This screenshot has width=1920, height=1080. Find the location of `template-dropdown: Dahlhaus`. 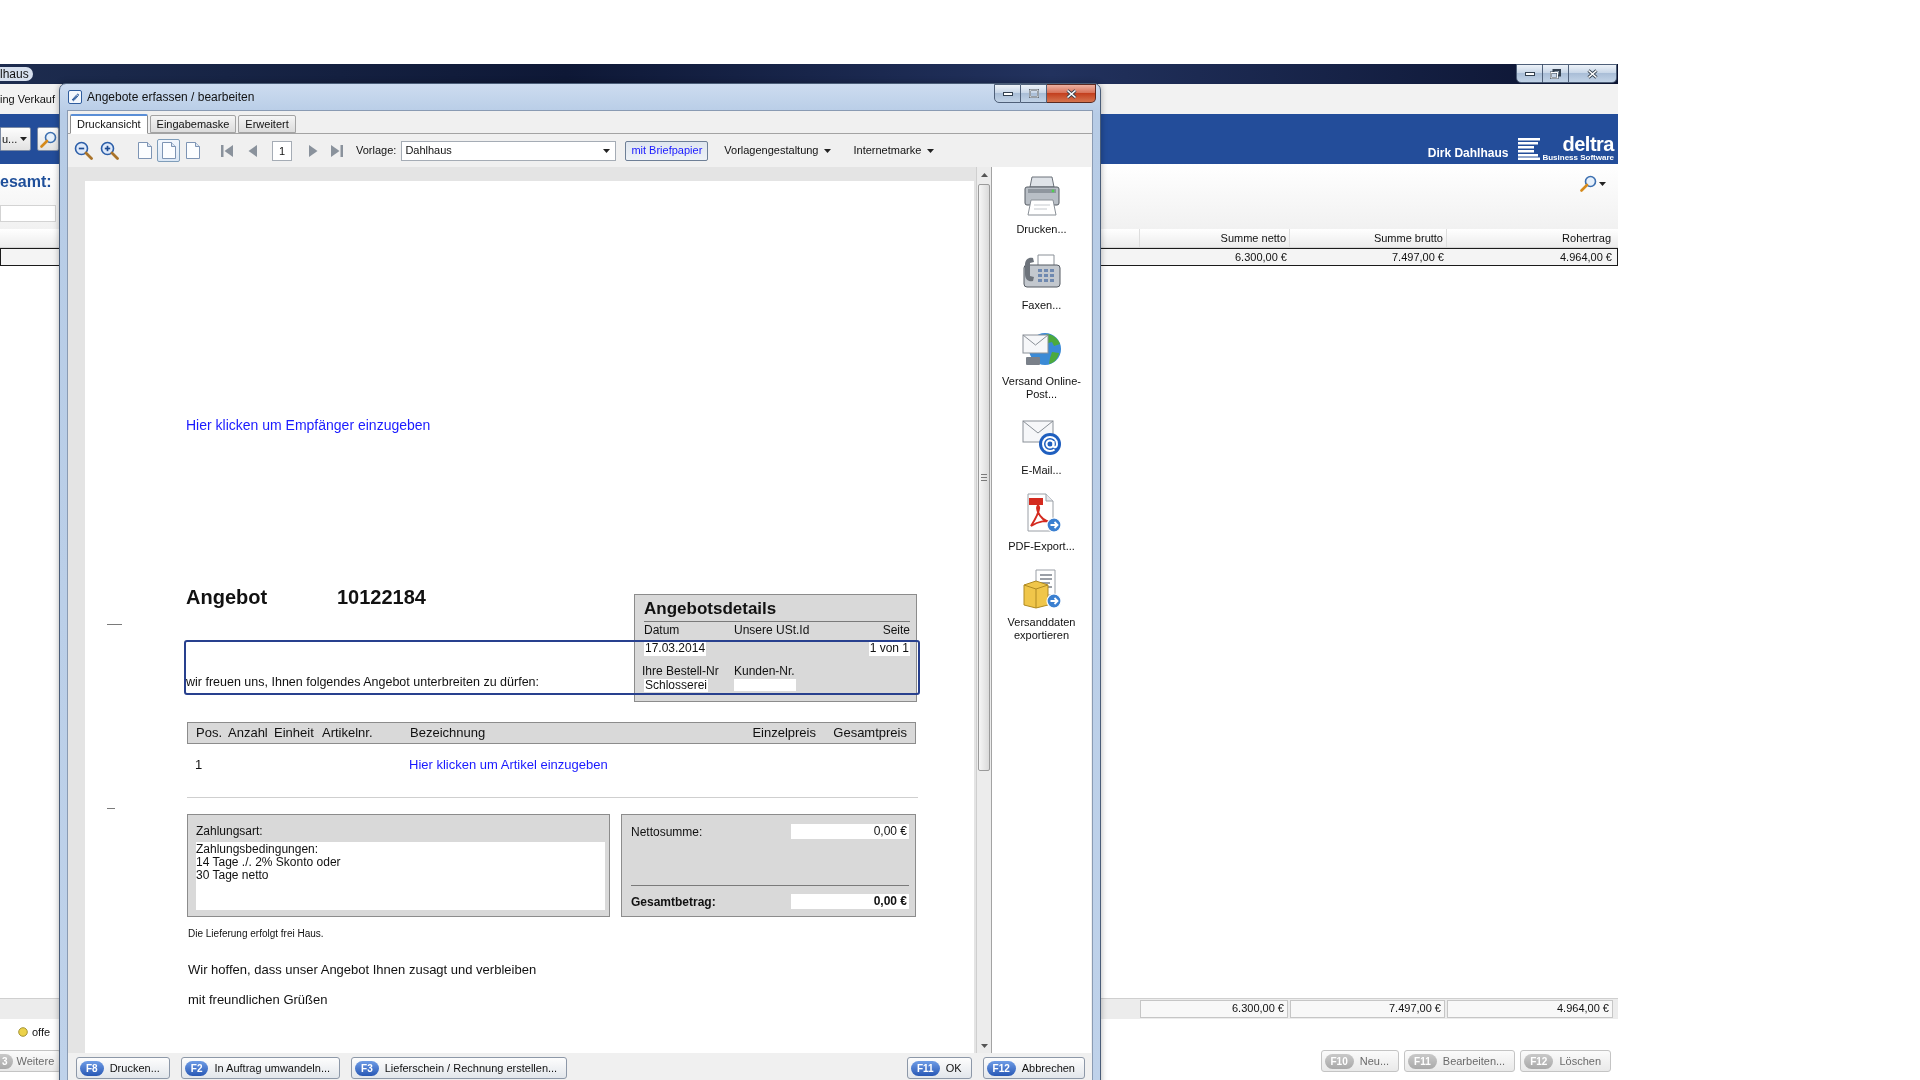

template-dropdown: Dahlhaus is located at coordinates (509, 150).